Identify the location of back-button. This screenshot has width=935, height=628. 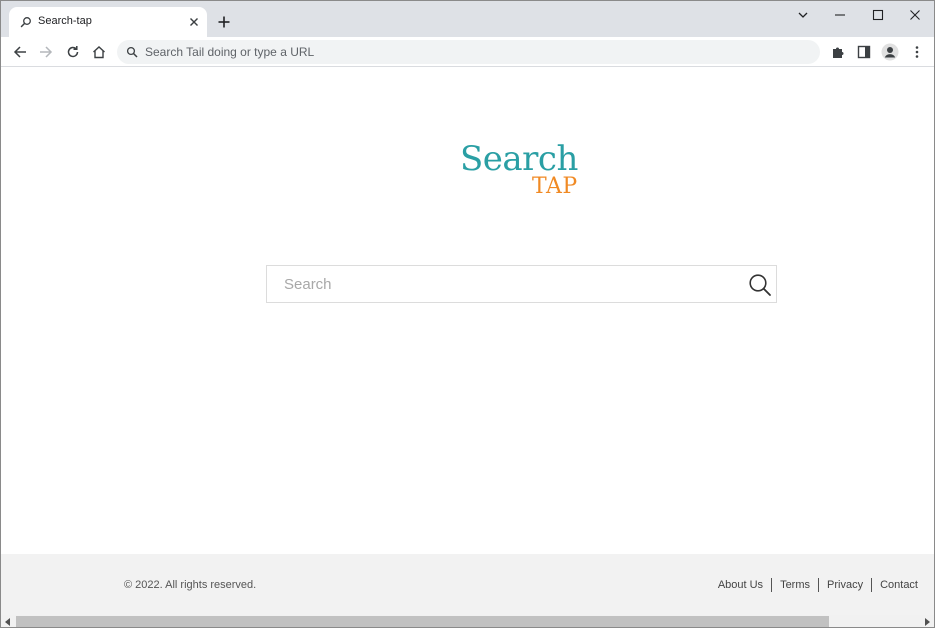
(20, 52).